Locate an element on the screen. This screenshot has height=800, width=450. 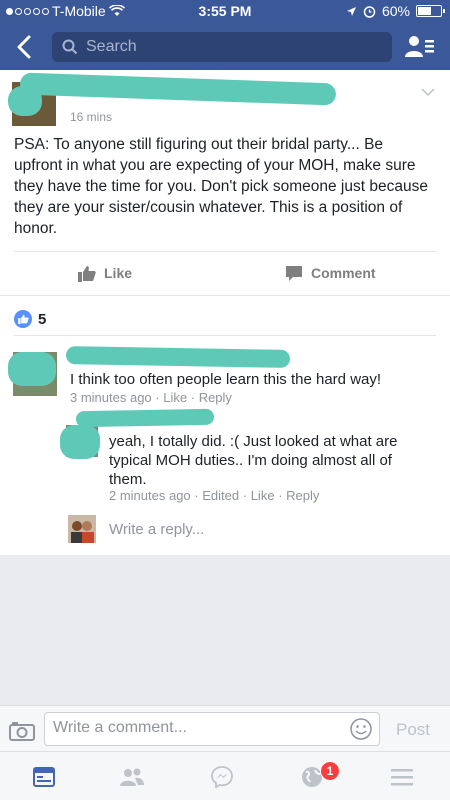
tab-friends is located at coordinates (132, 777).